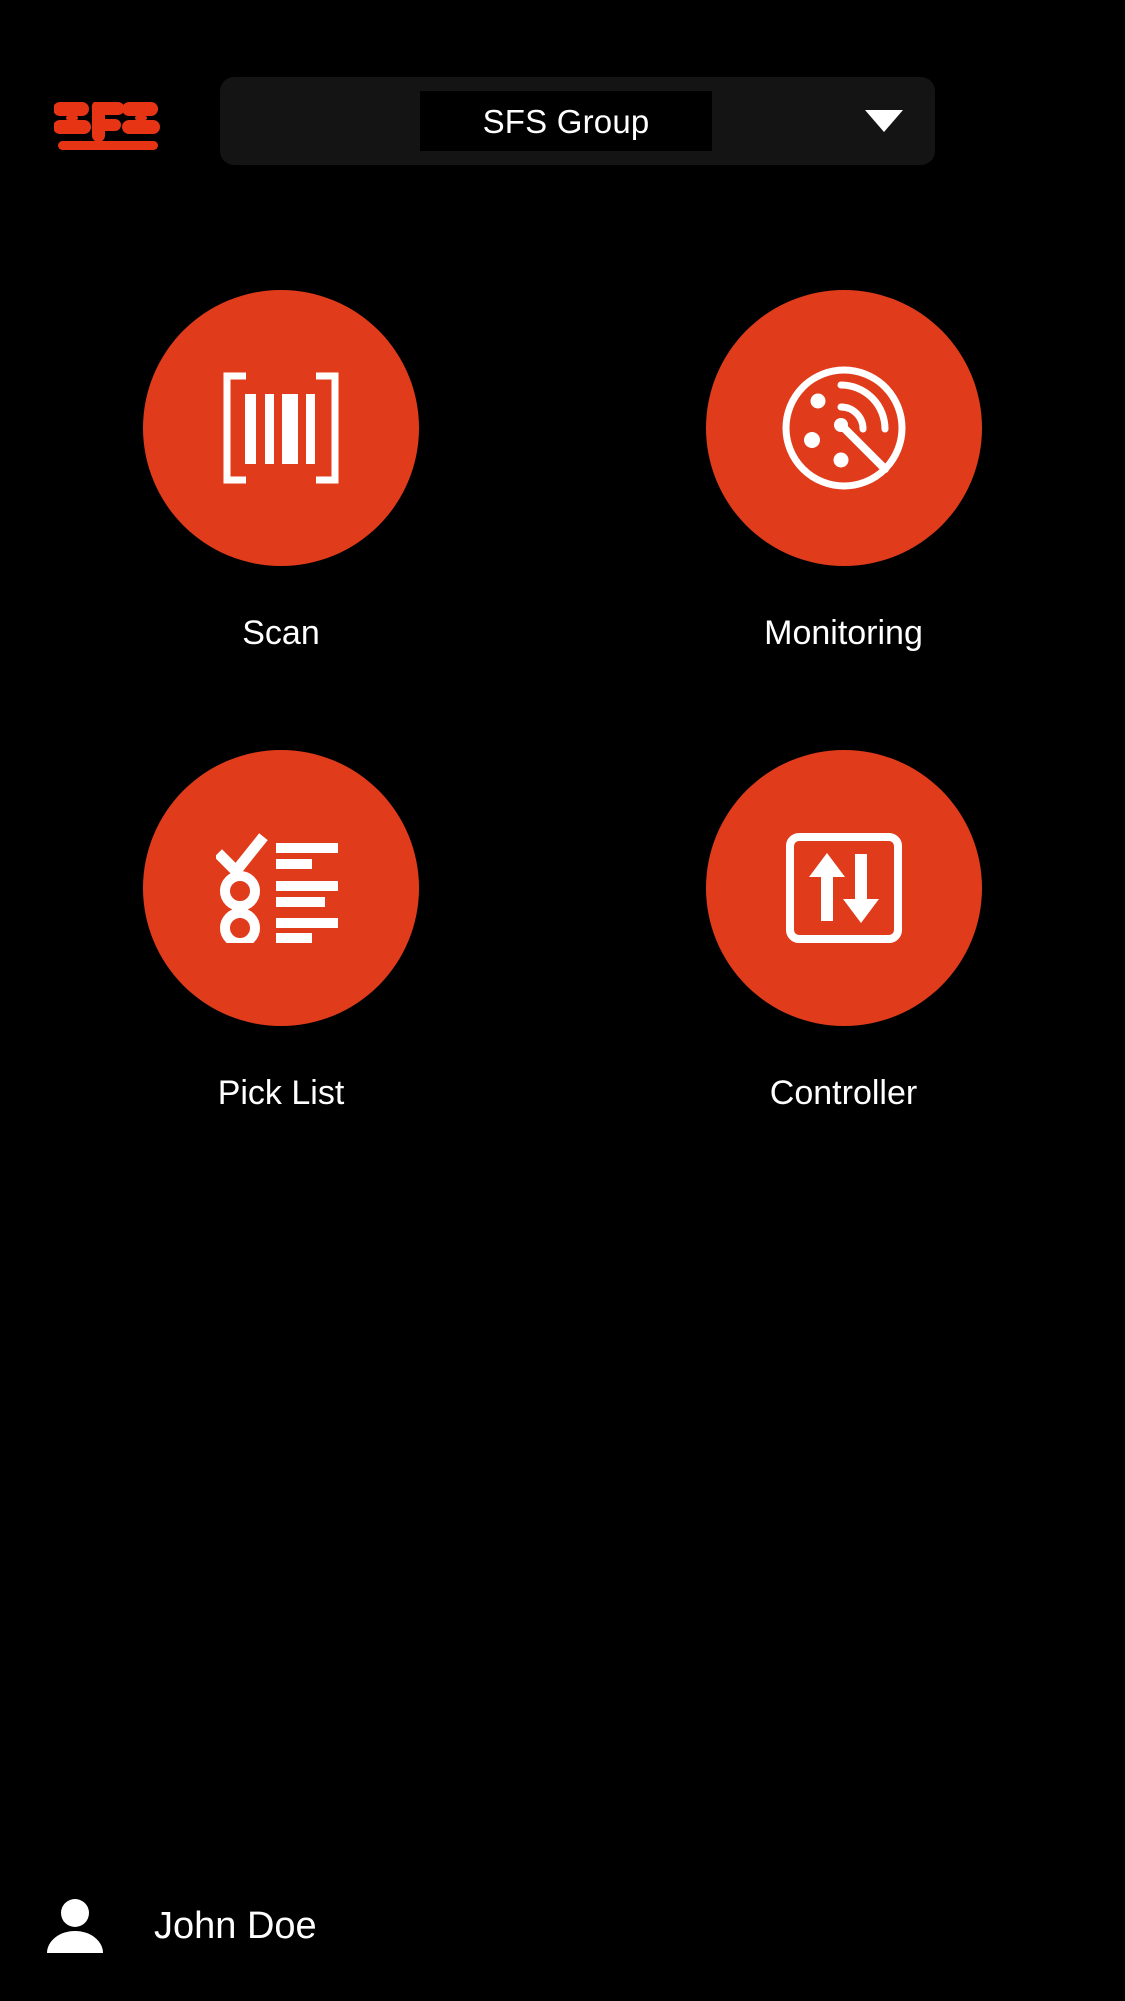  Describe the element at coordinates (843, 1093) in the screenshot. I see `tile-controller-label: Controller` at that location.